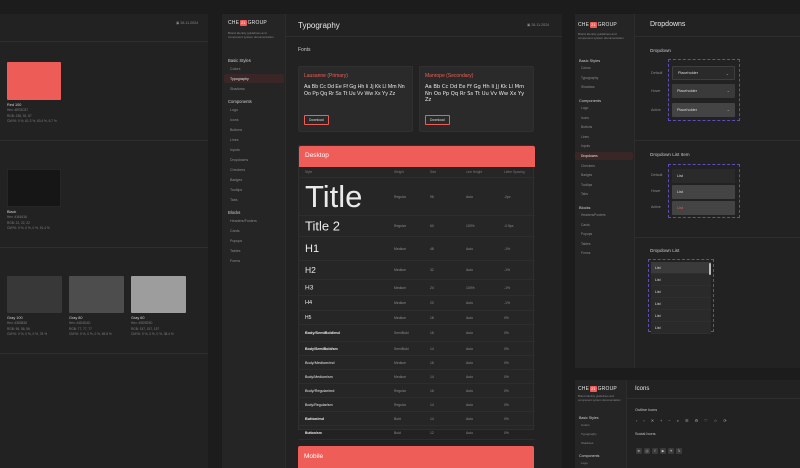  I want to click on page-title: Typography, so click(319, 25).